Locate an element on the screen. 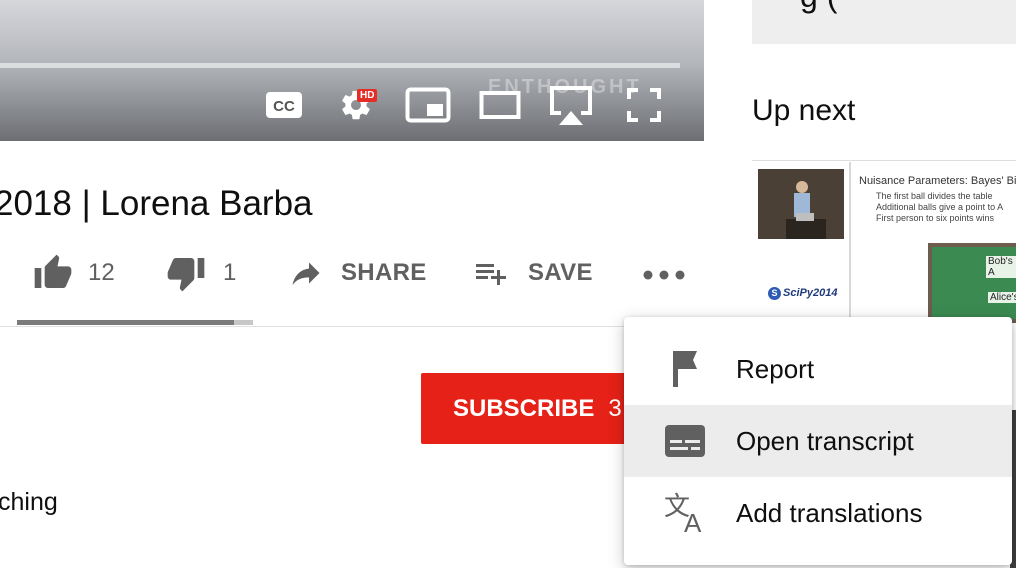  fullscreen-button is located at coordinates (644, 105).